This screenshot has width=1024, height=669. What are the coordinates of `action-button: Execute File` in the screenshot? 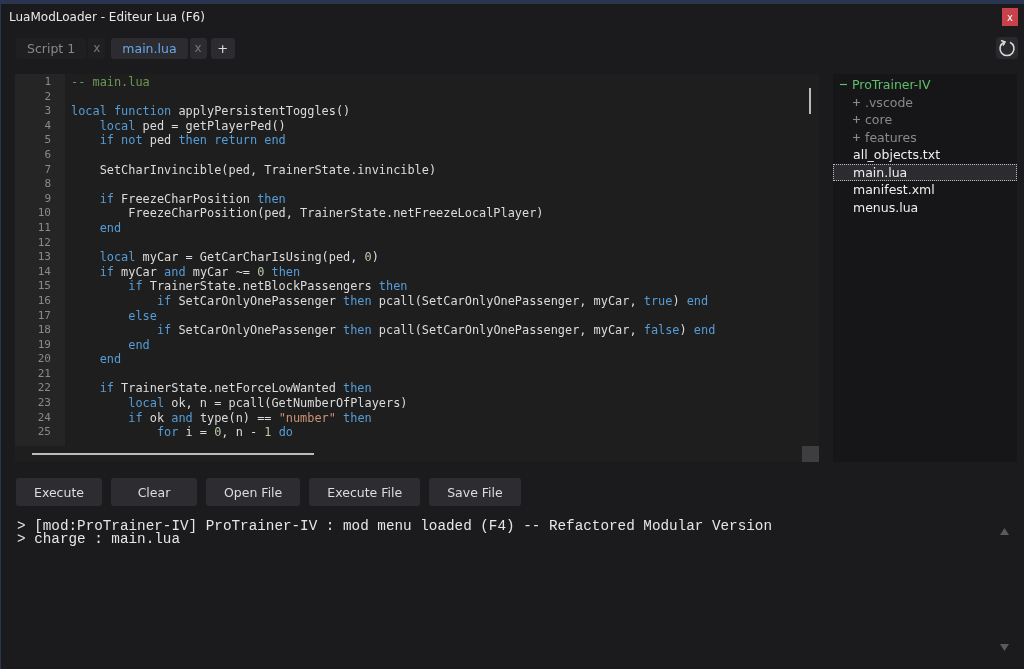 It's located at (365, 492).